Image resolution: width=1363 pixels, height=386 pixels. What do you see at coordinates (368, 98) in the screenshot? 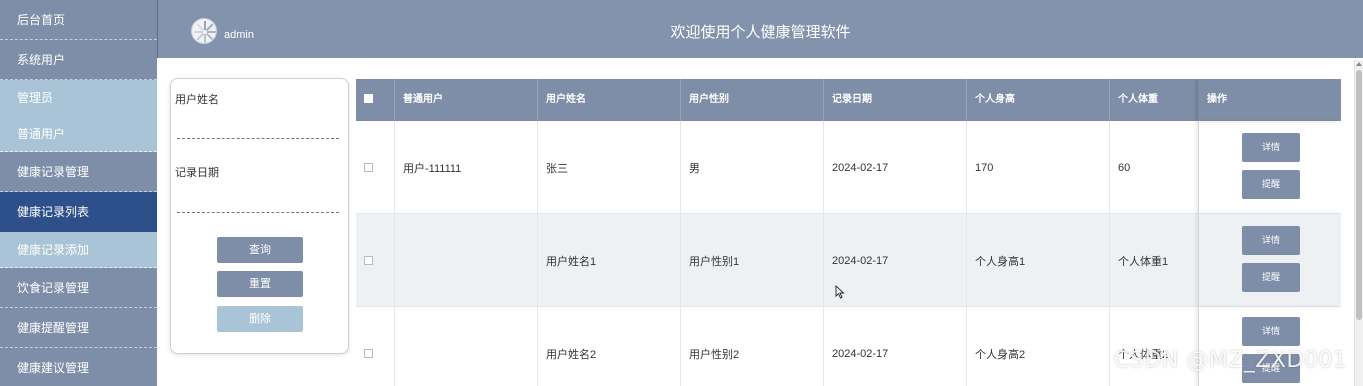
I see `select-all-checkbox` at bounding box center [368, 98].